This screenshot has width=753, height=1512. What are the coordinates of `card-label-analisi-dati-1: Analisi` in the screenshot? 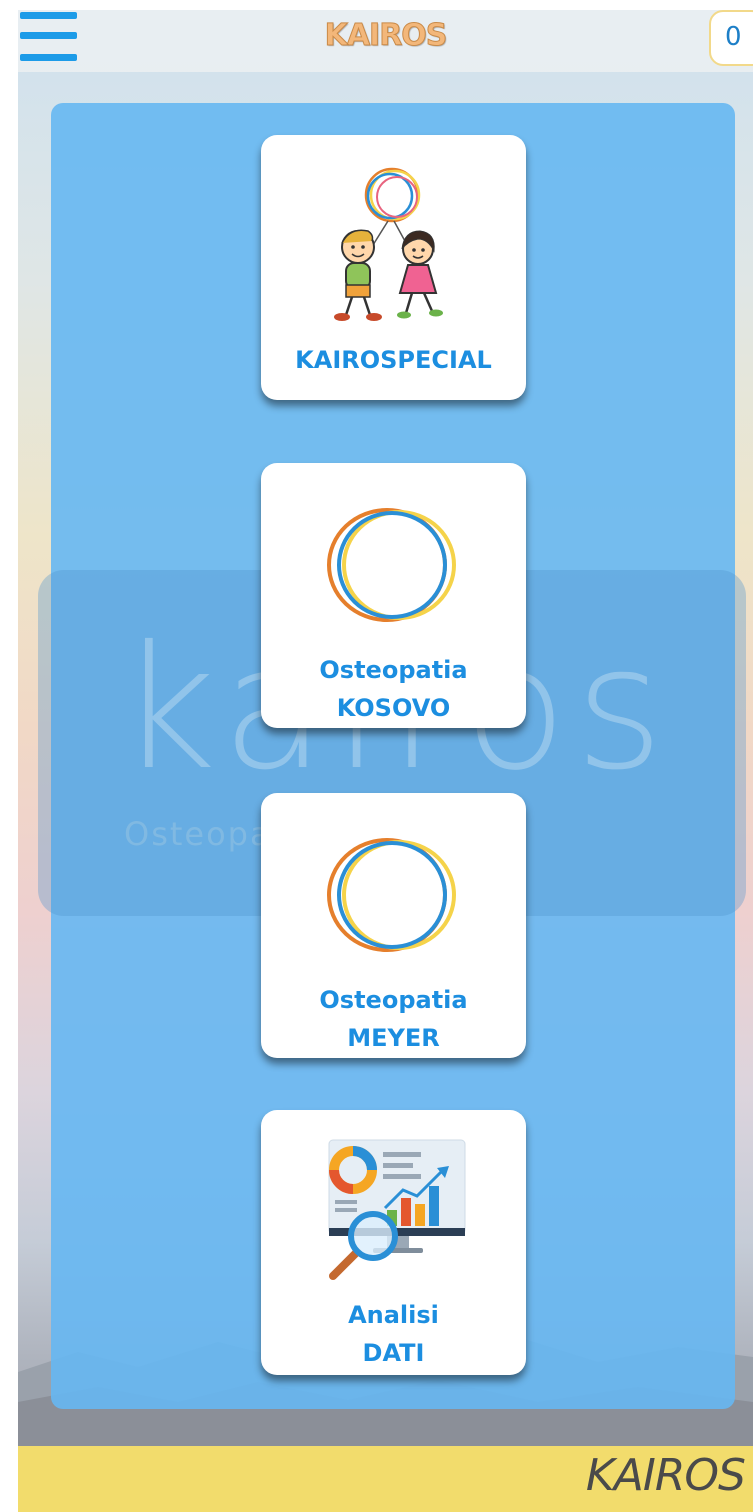 It's located at (393, 1315).